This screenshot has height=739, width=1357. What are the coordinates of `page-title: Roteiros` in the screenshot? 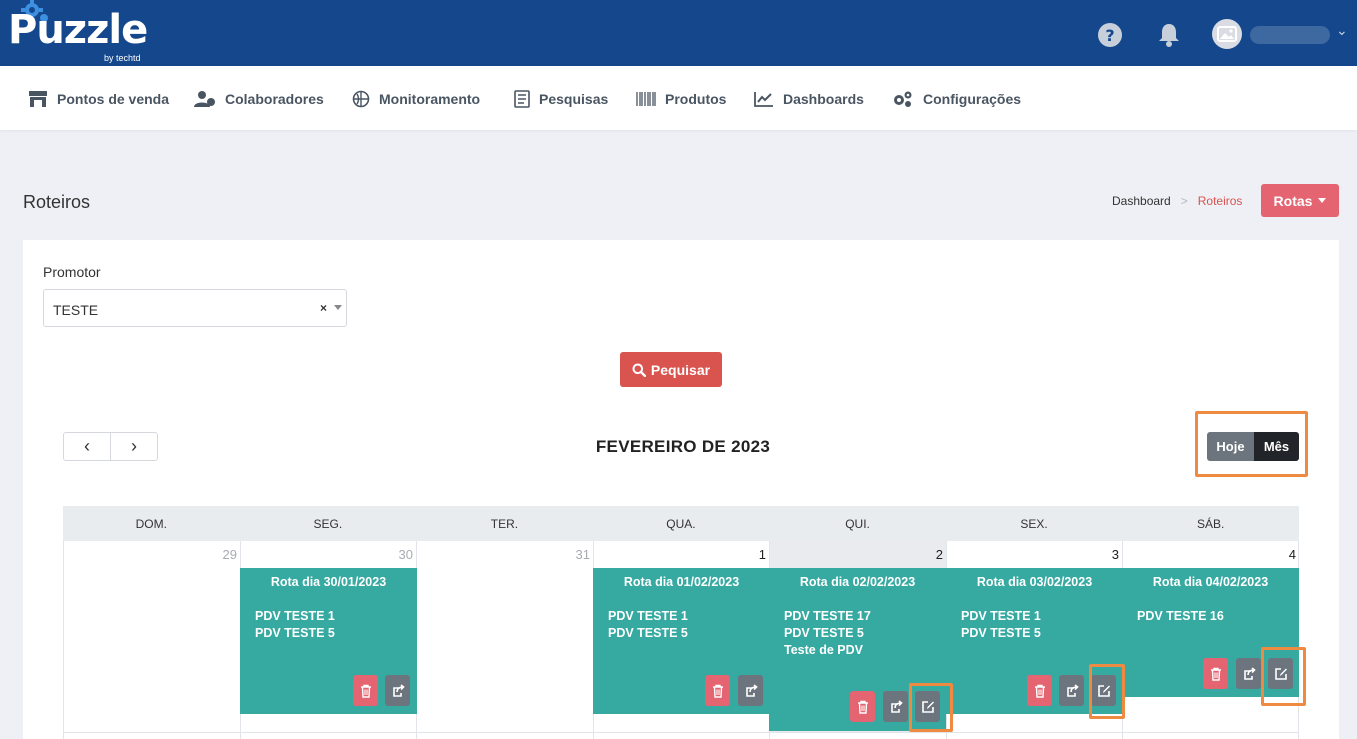 It's located at (57, 202).